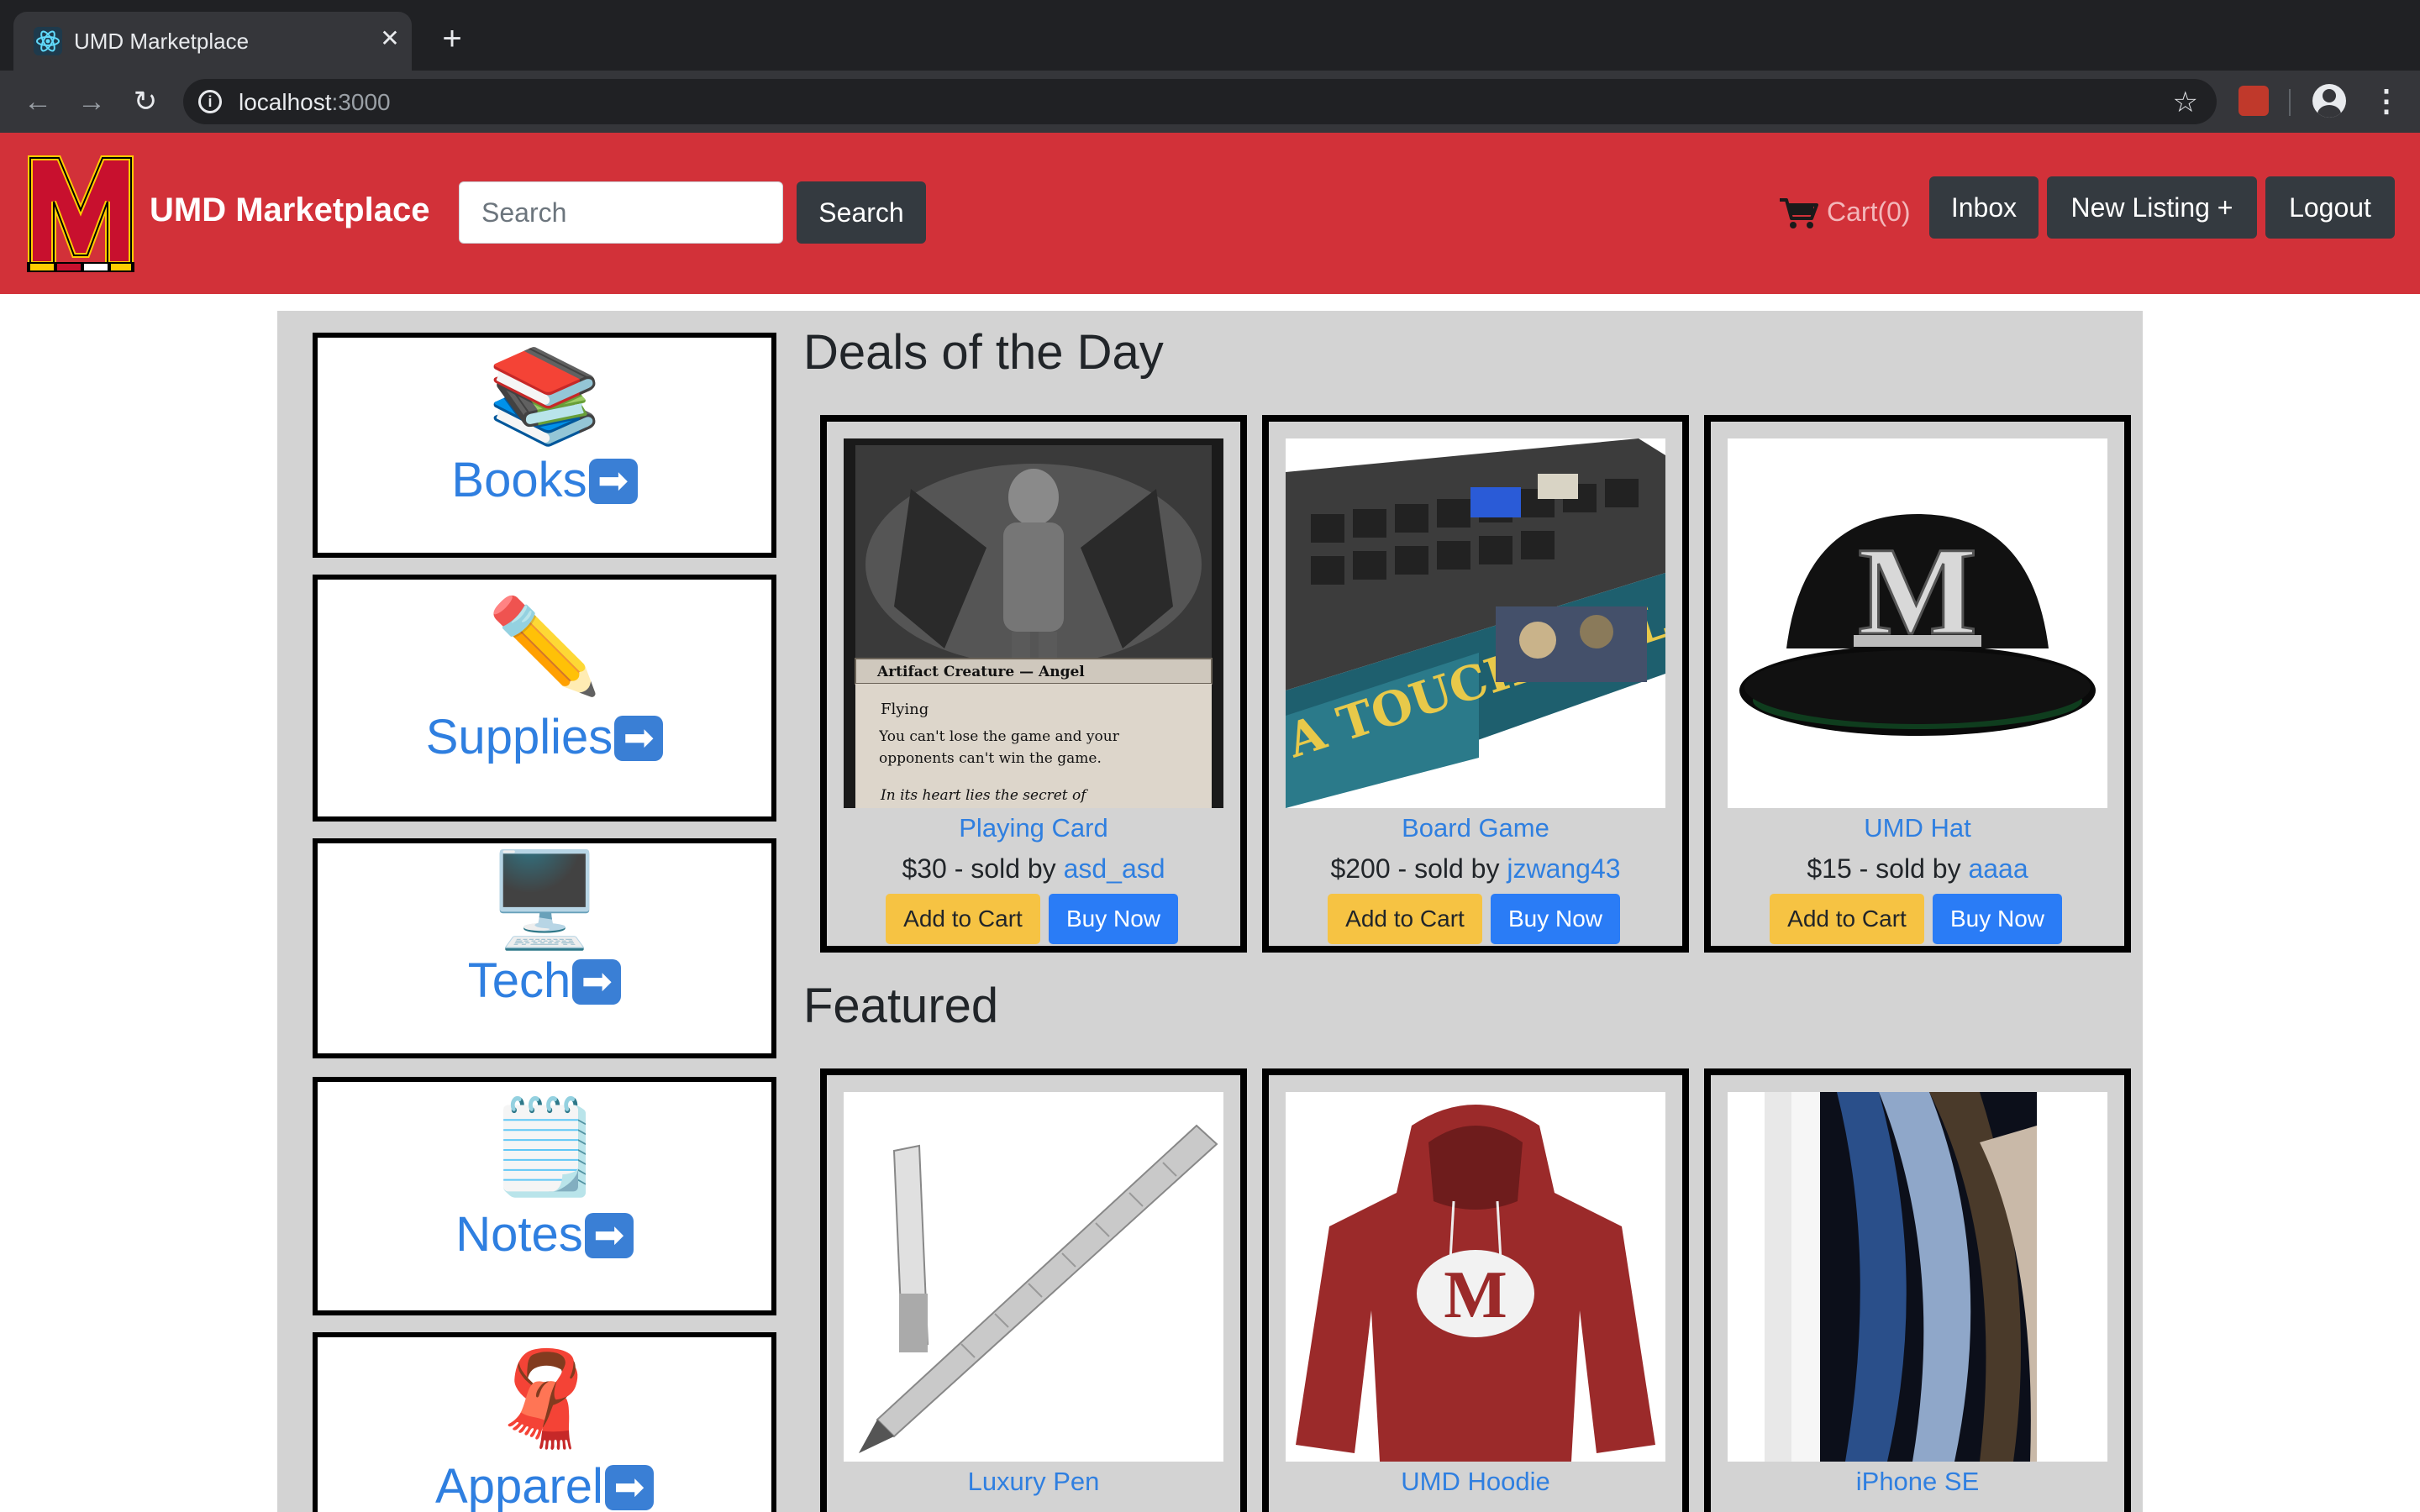  I want to click on browser-toolbar: ← → ↻ i localhost:3000 ☆ ⋮, so click(1210, 102).